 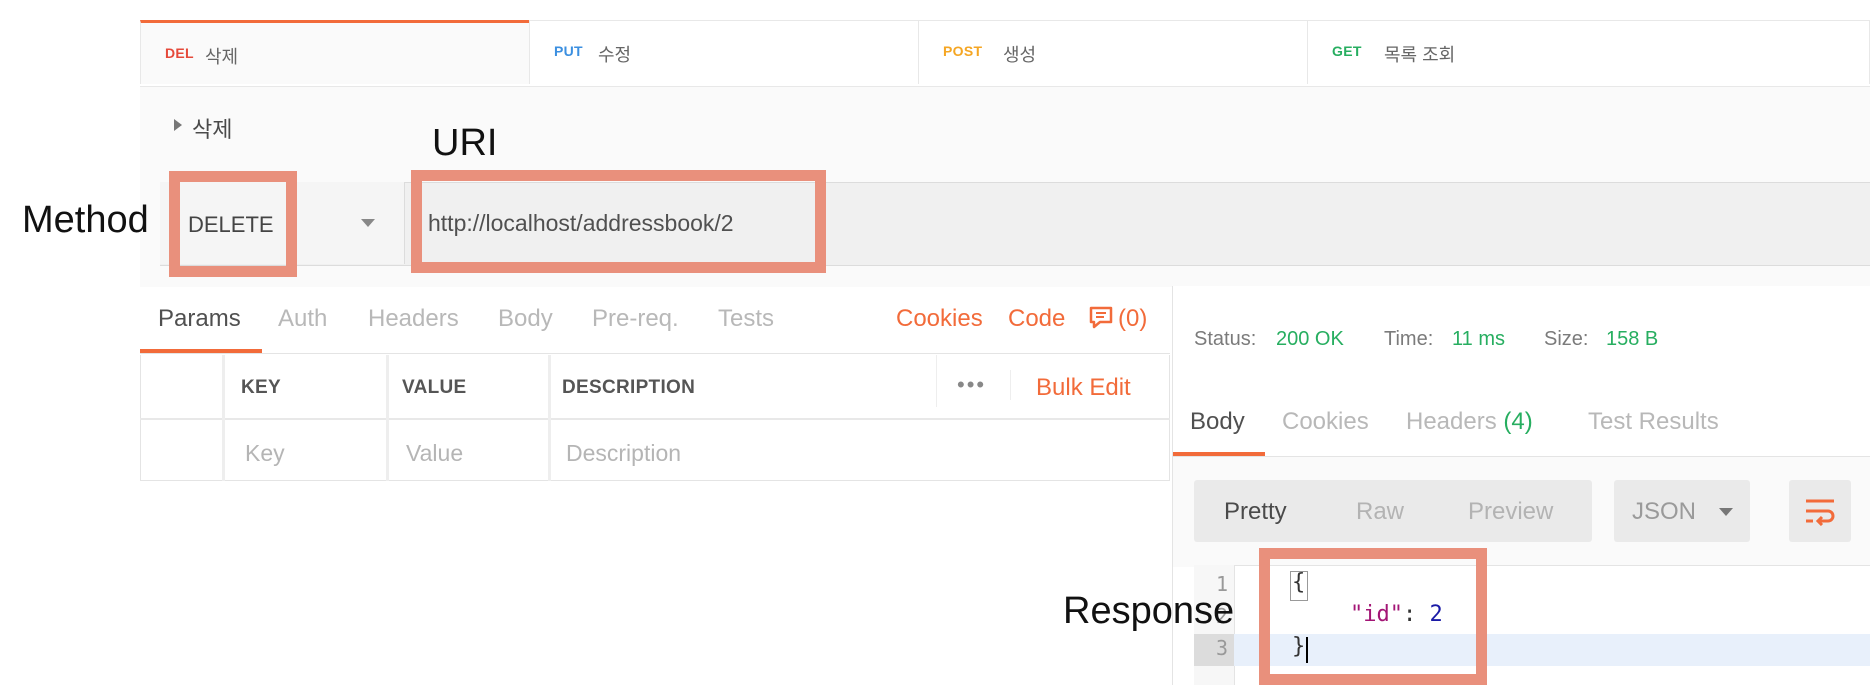 What do you see at coordinates (1310, 339) in the screenshot?
I see `status-value: 200 OK` at bounding box center [1310, 339].